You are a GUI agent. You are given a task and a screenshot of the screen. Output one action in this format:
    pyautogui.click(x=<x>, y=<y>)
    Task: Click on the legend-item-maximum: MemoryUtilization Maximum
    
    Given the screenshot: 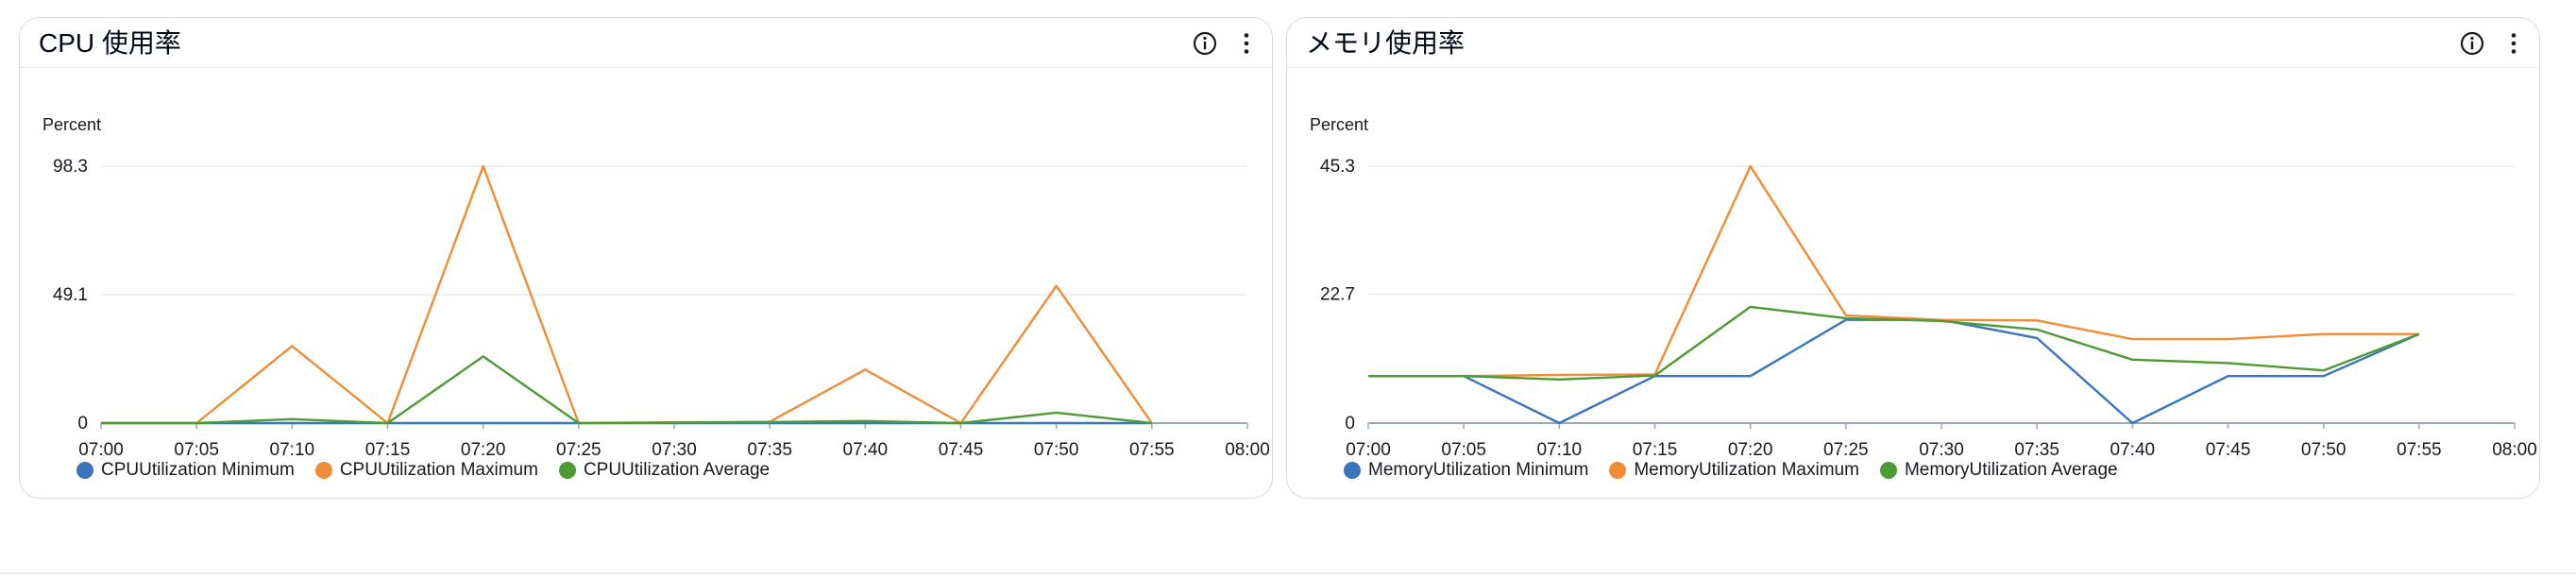 What is the action you would take?
    pyautogui.click(x=1734, y=470)
    